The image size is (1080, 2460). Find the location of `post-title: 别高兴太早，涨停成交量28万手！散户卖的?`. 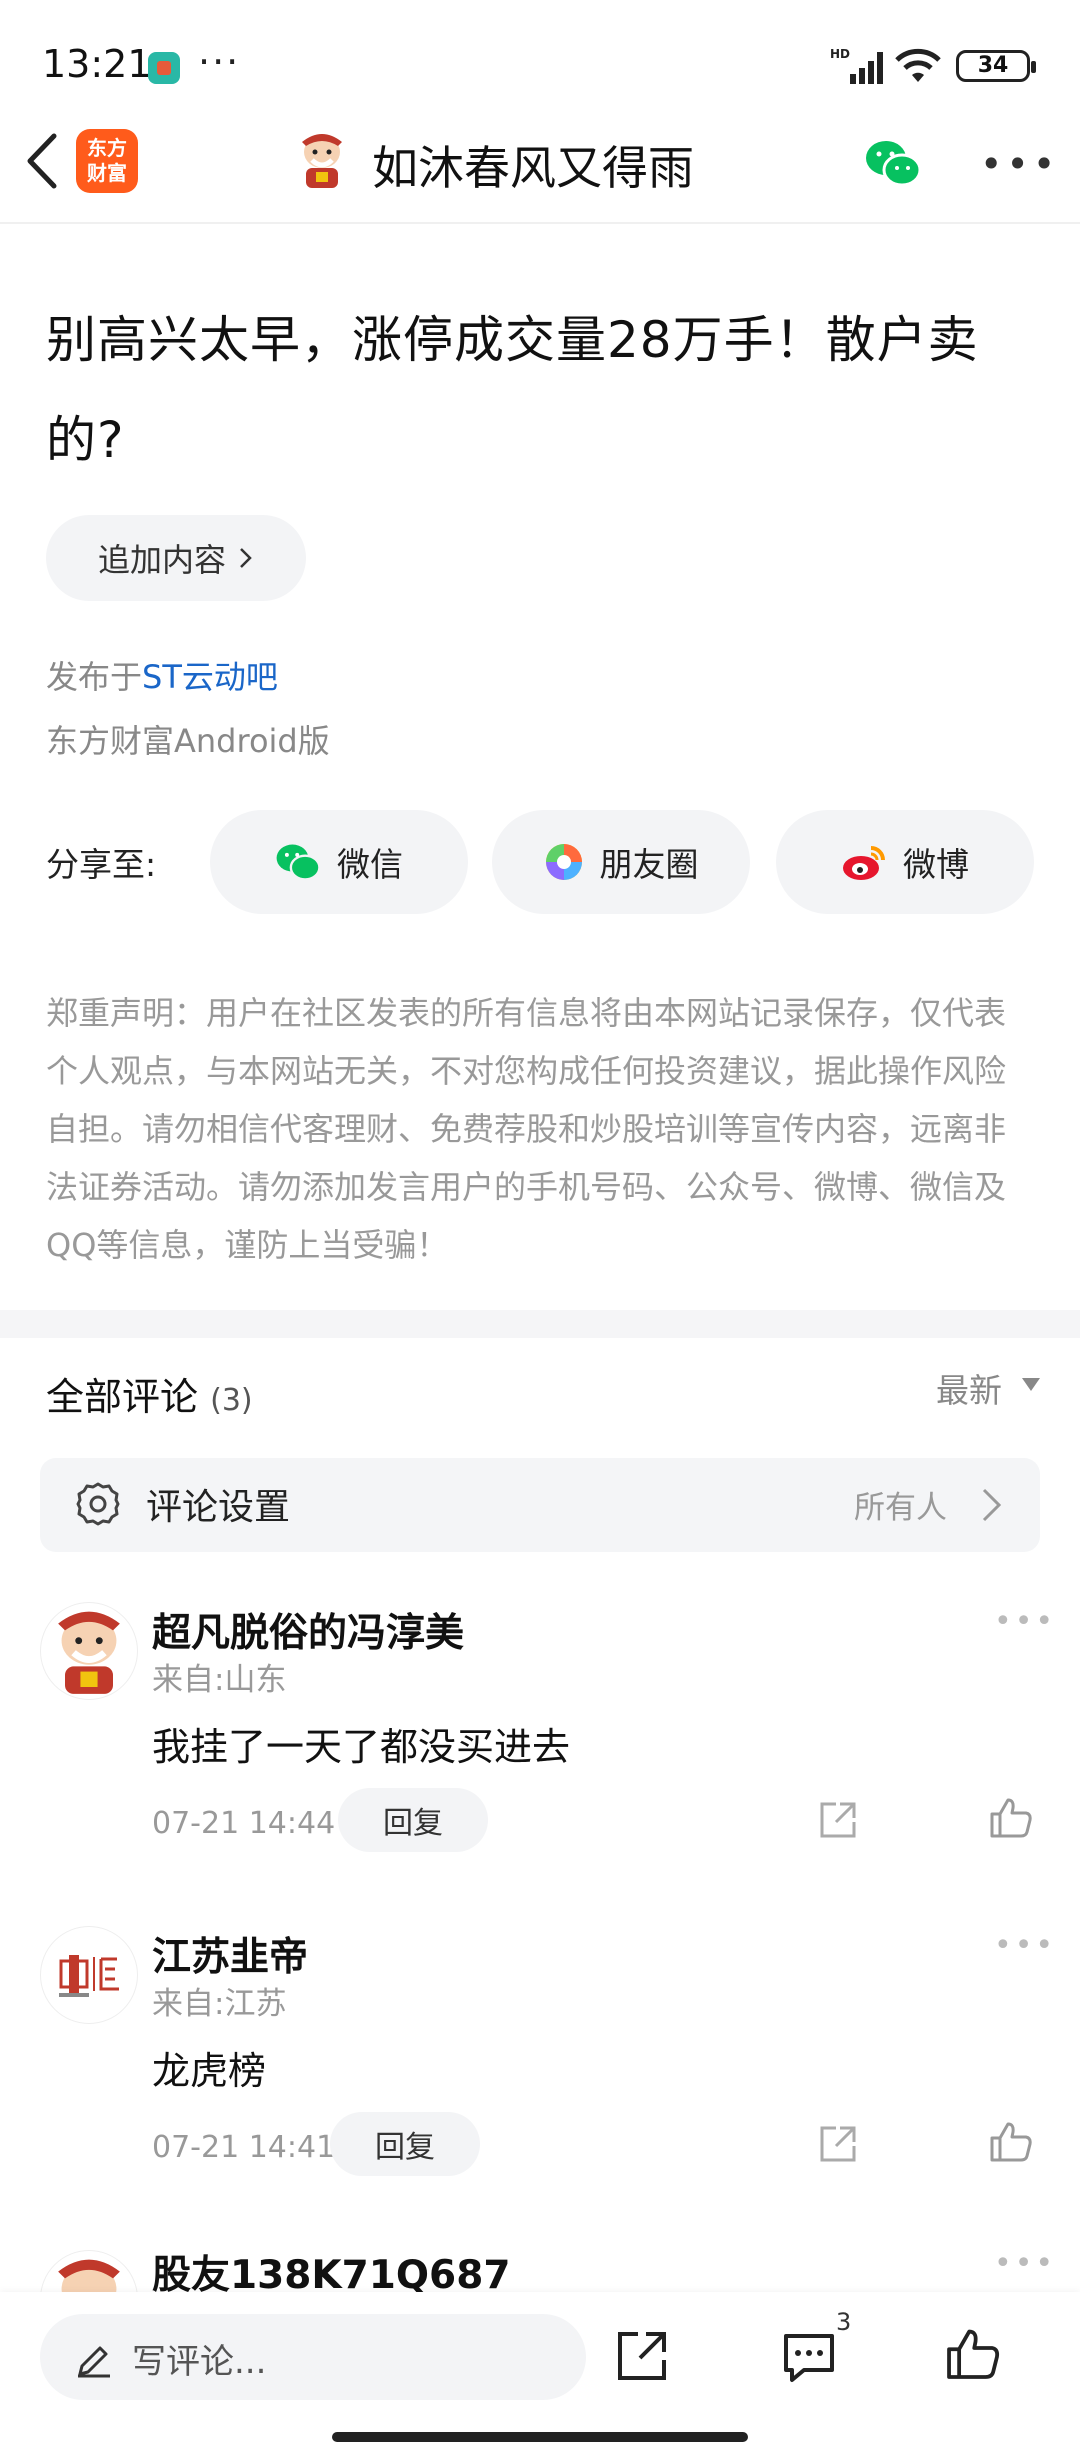

post-title: 别高兴太早，涨停成交量28万手！散户卖的? is located at coordinates (512, 390).